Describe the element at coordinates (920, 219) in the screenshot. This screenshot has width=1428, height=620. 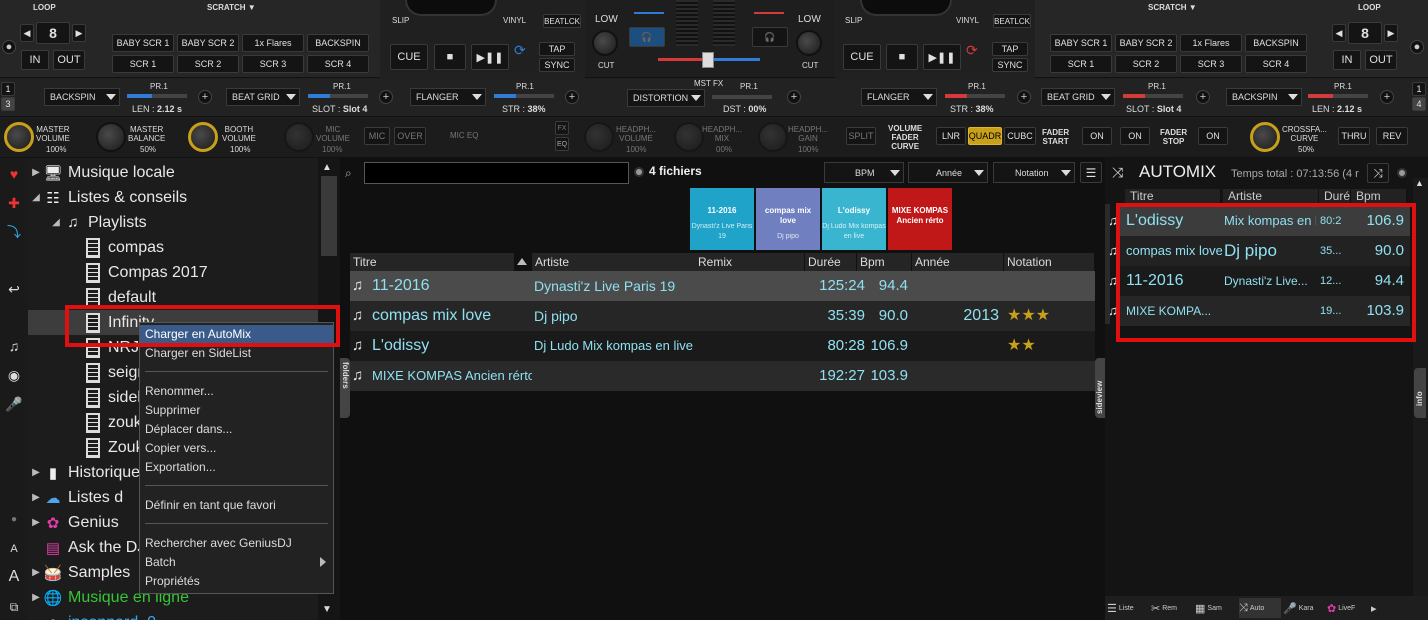
I see `album-cover-3: MIXE KOMPAS Ancien rérto` at that location.